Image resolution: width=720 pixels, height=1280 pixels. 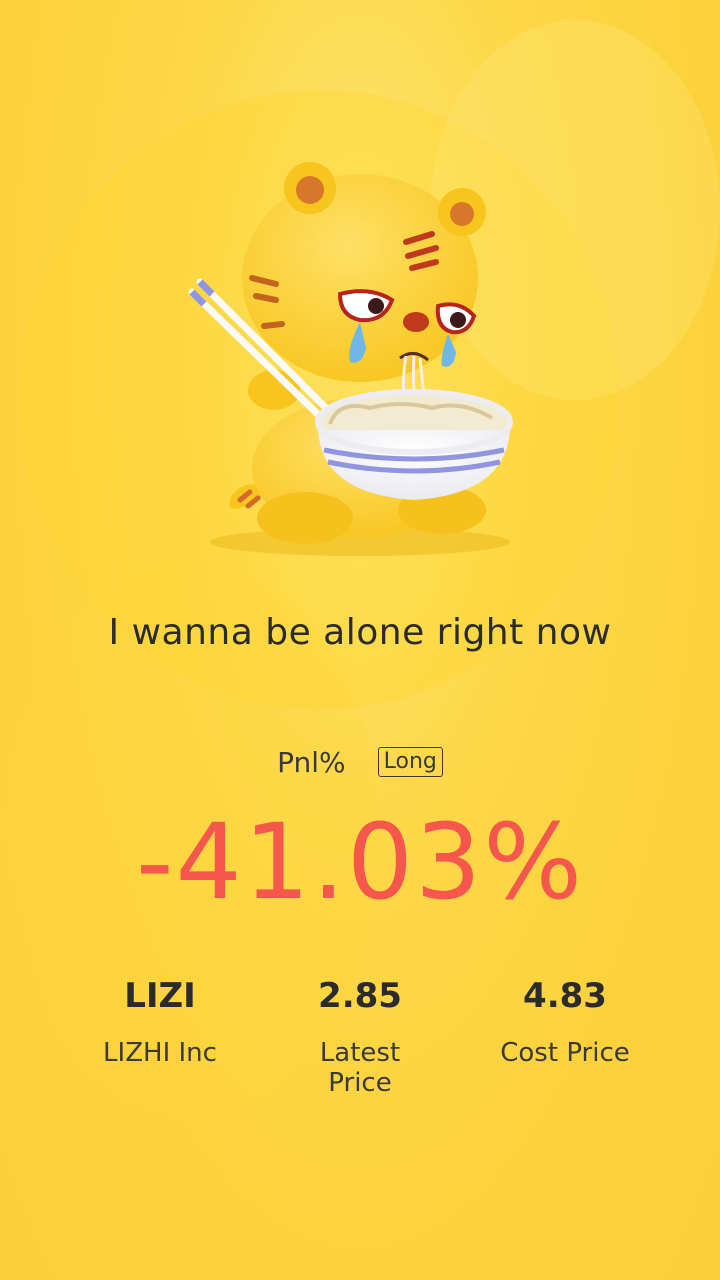 What do you see at coordinates (160, 996) in the screenshot?
I see `stock-ticker: LIZI` at bounding box center [160, 996].